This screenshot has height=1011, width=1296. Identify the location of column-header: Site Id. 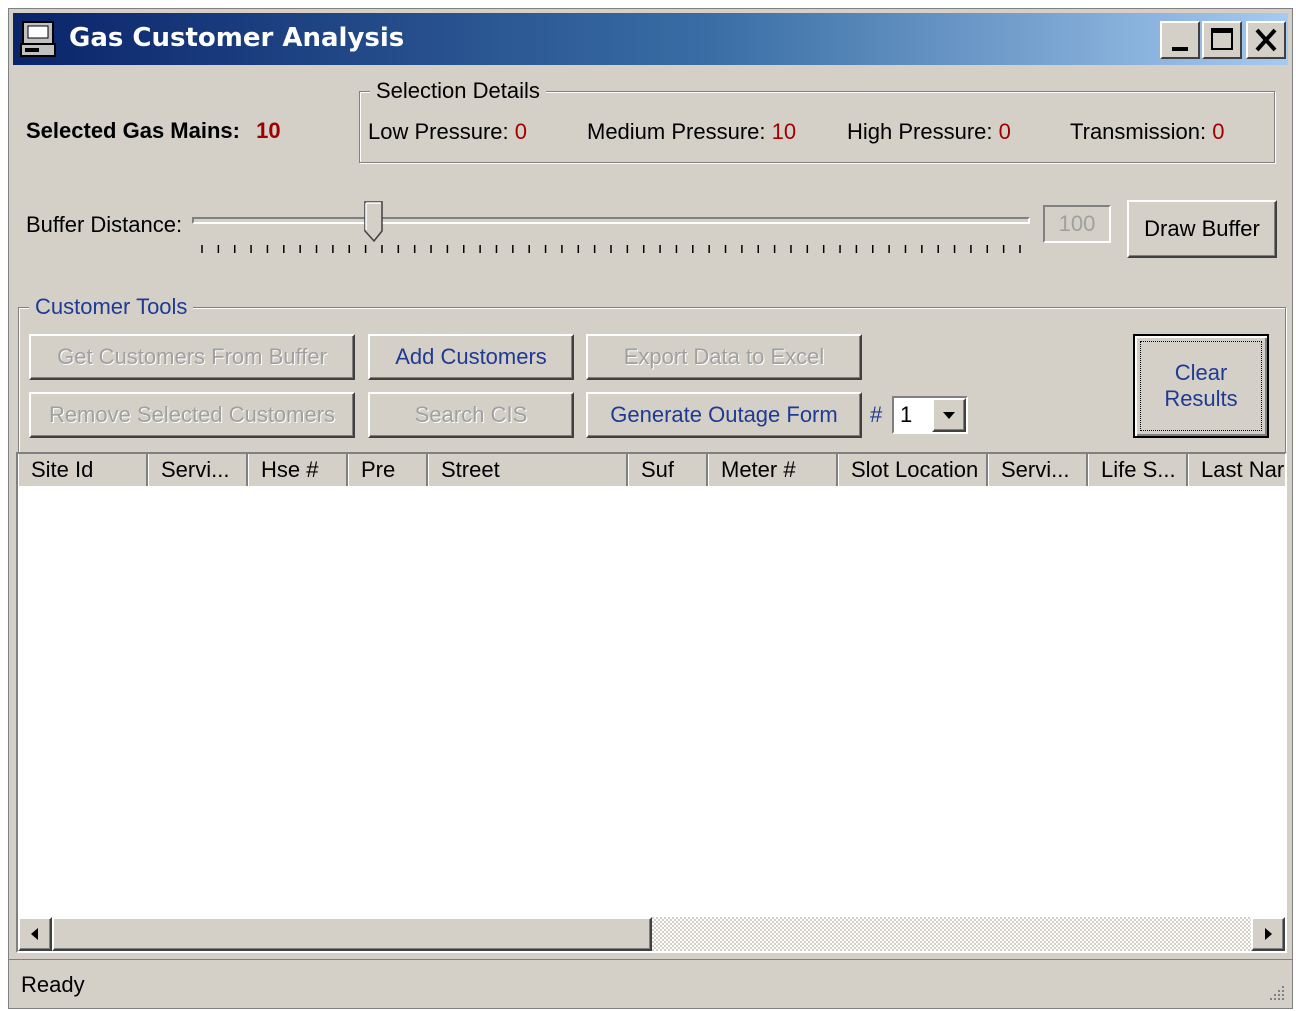
(83, 470).